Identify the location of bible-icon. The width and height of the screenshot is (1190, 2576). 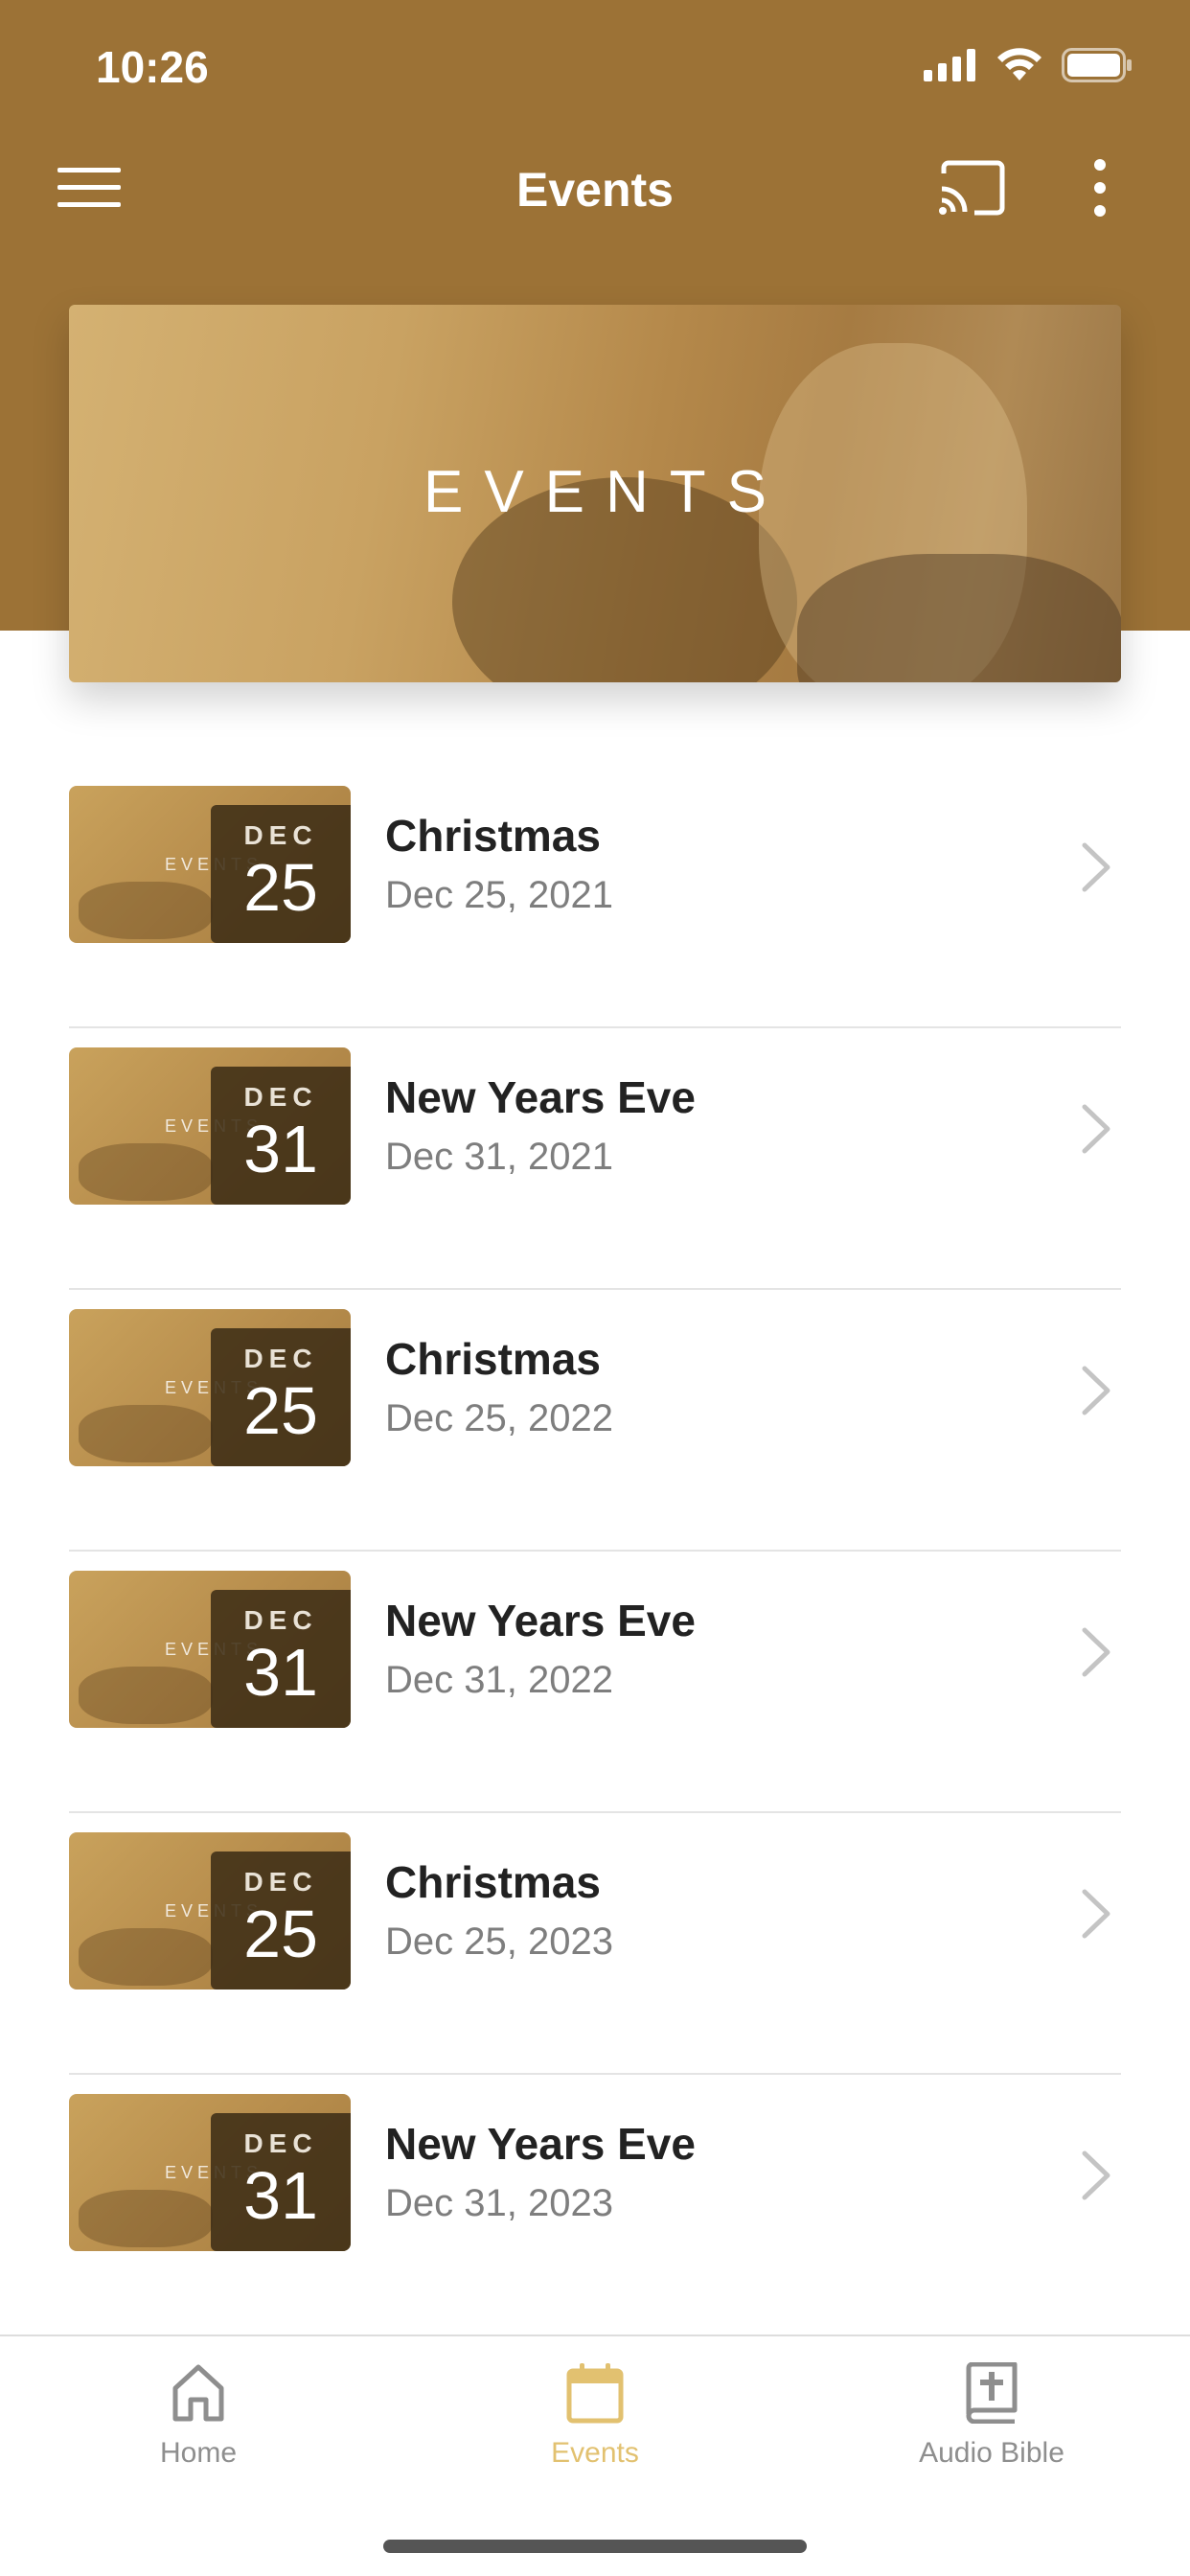
(991, 2392).